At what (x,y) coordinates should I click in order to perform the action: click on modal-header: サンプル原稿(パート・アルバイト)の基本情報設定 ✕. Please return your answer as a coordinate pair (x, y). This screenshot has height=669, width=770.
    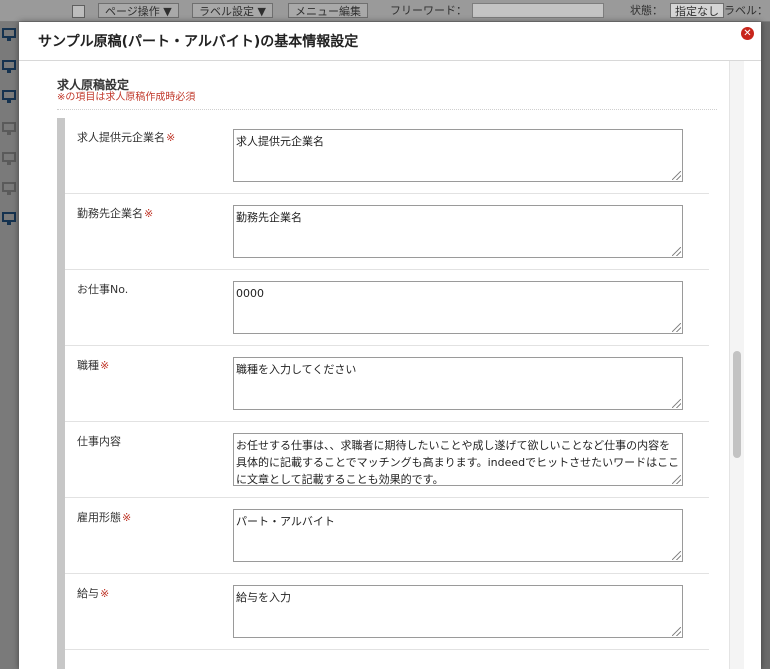
    Looking at the image, I should click on (390, 41).